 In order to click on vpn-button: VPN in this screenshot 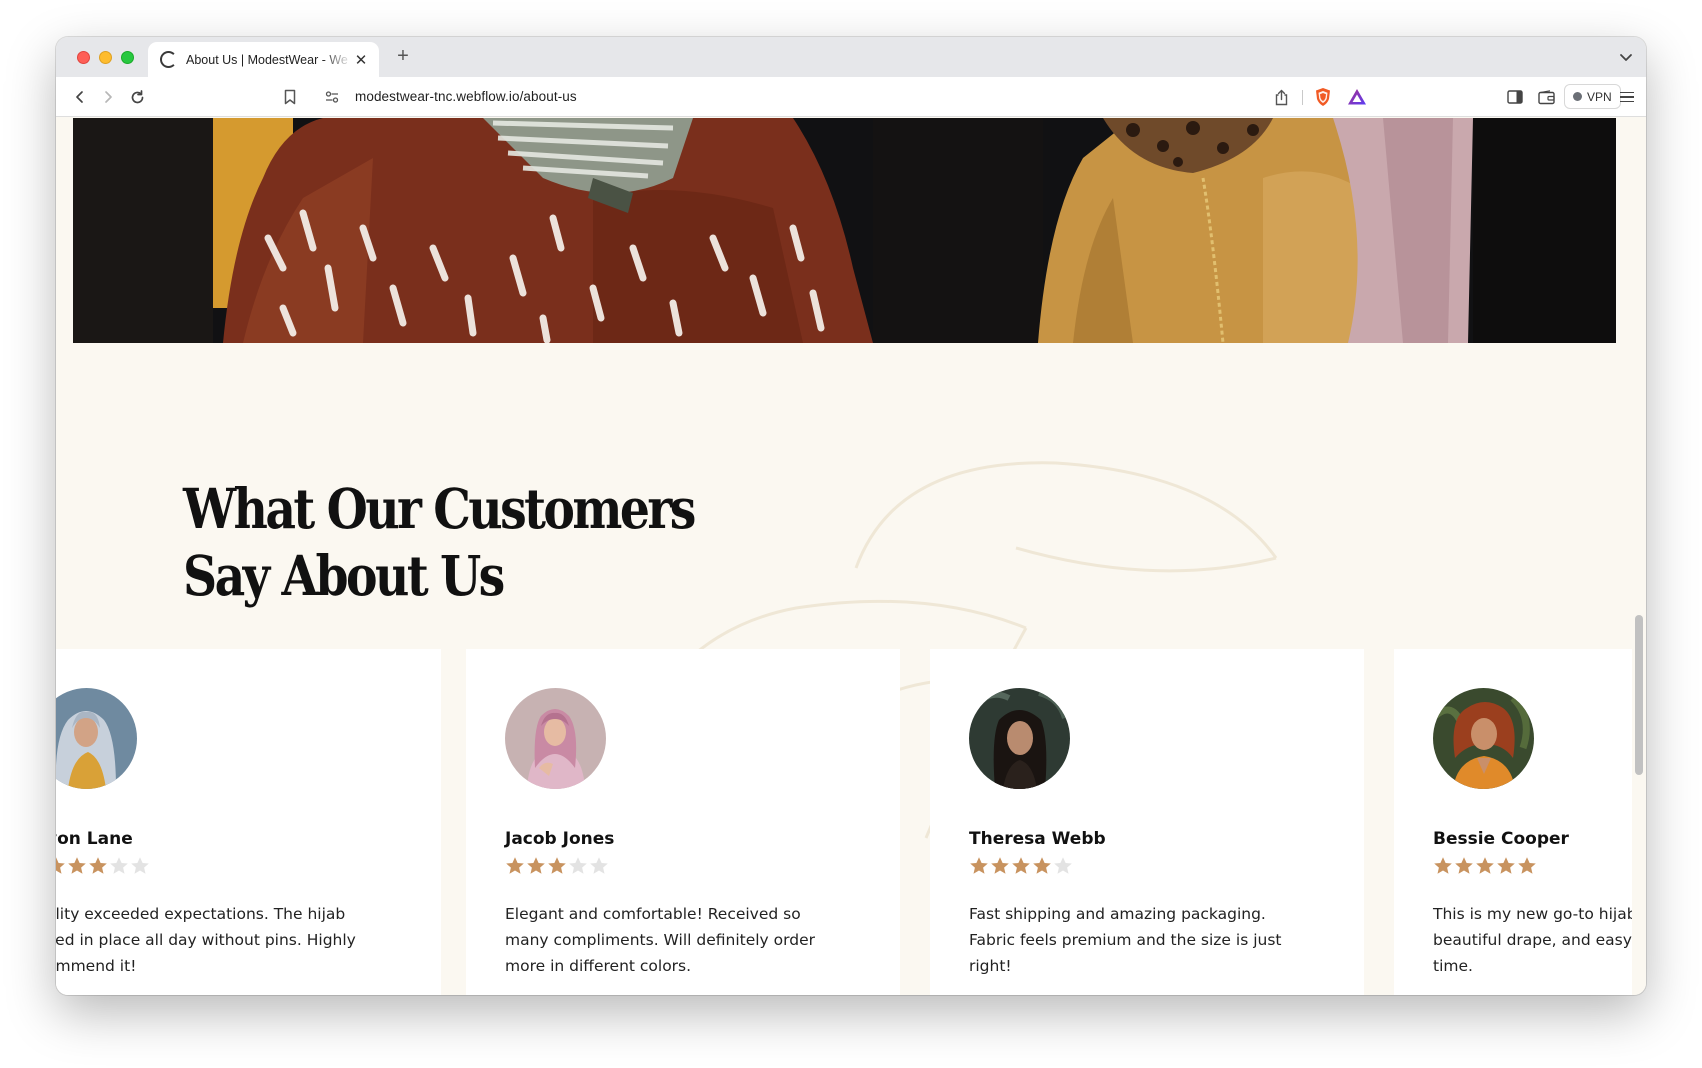, I will do `click(1592, 96)`.